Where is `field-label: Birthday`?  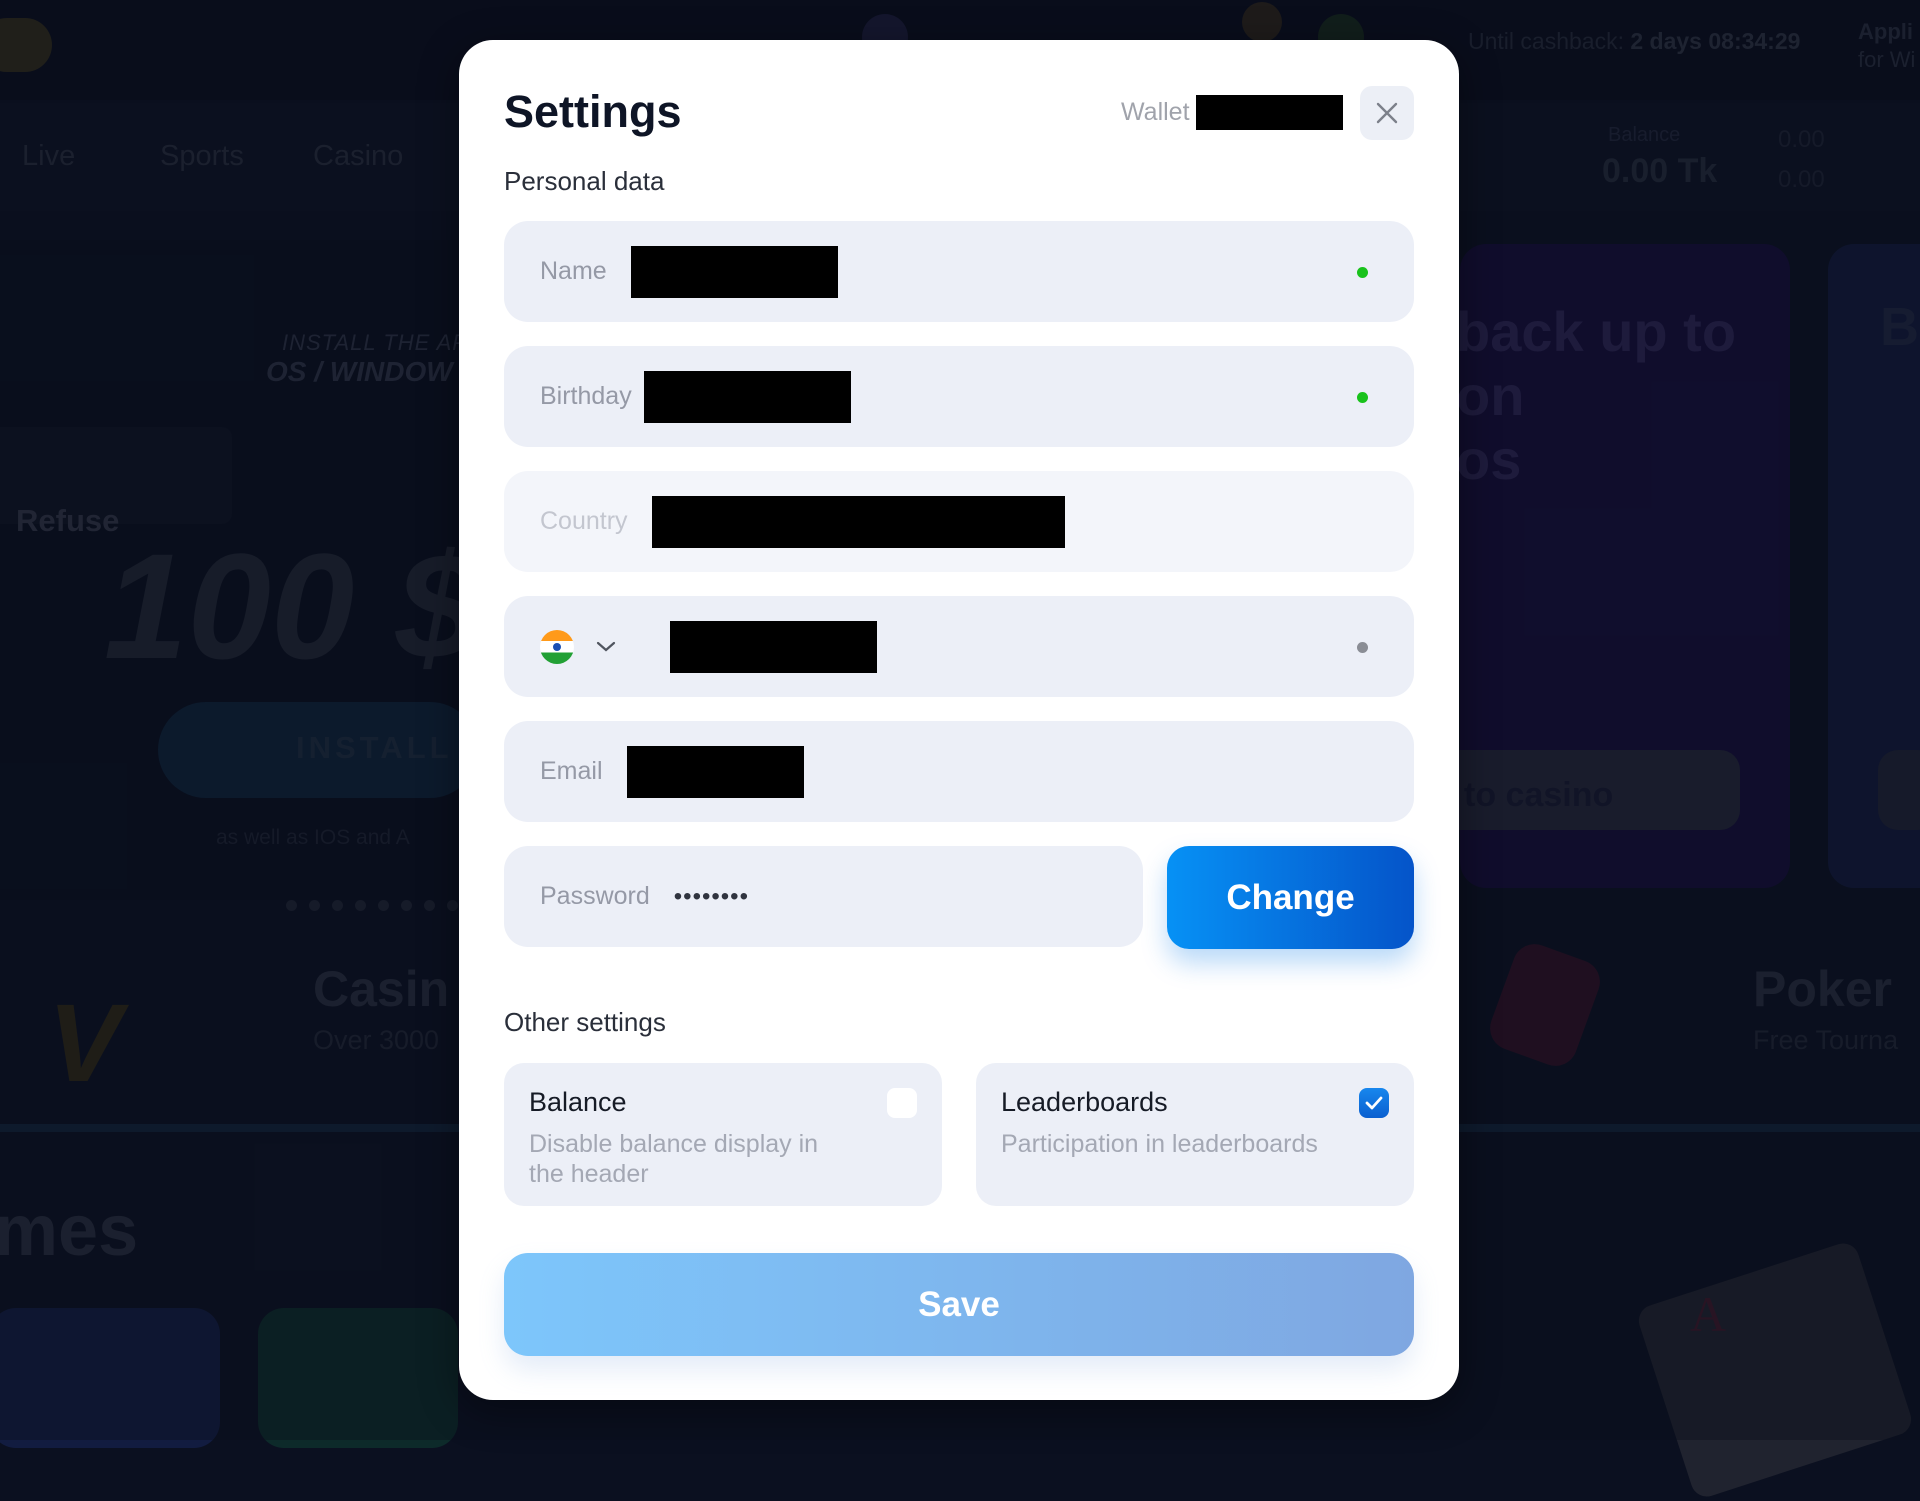
field-label: Birthday is located at coordinates (586, 396).